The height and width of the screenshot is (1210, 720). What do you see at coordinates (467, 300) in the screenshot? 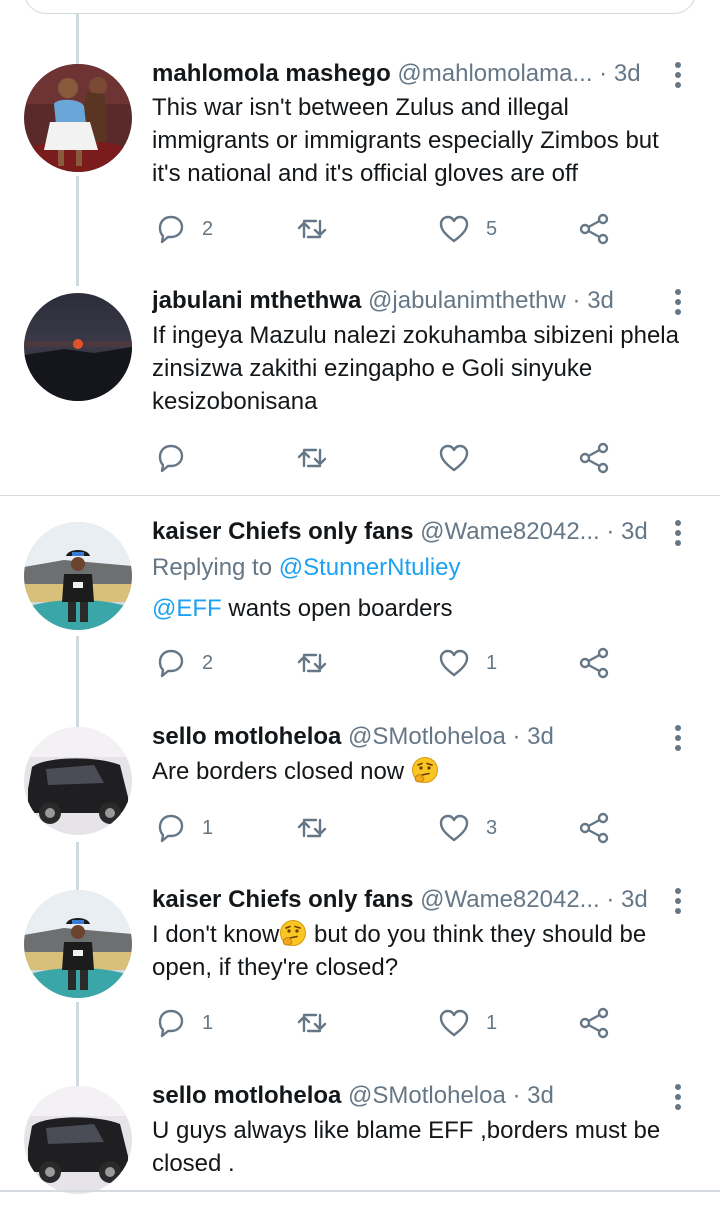
I see `user-handle: @jabulanimthethw` at bounding box center [467, 300].